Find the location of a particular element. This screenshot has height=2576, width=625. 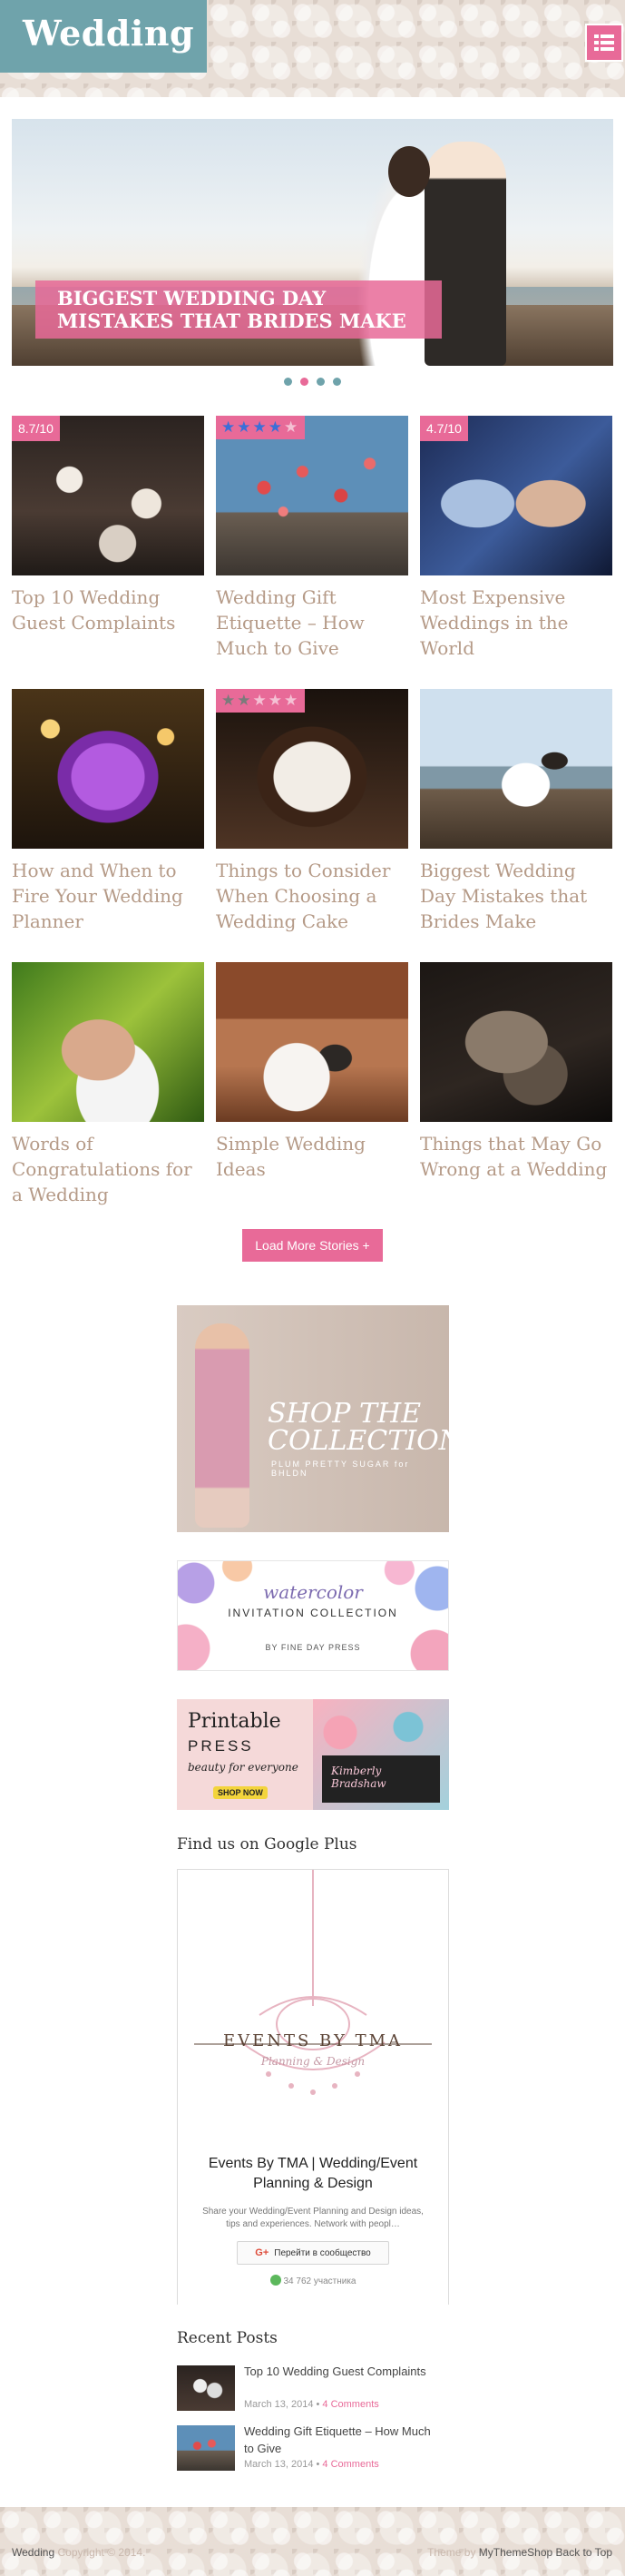

join-community-label: Перейти в сообщество is located at coordinates (322, 2252).